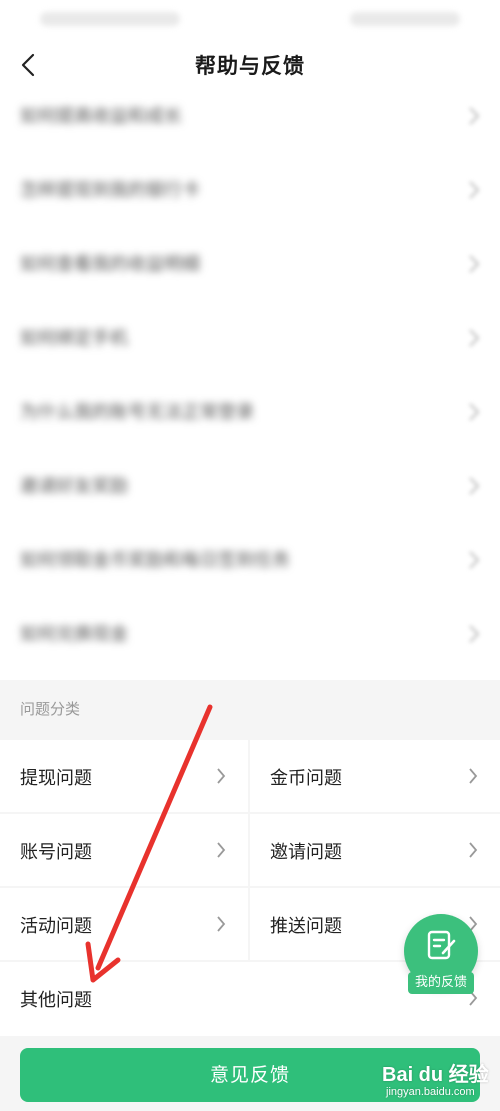 The width and height of the screenshot is (500, 1111). What do you see at coordinates (74, 486) in the screenshot?
I see `faq-item-label: 邀请好友奖励` at bounding box center [74, 486].